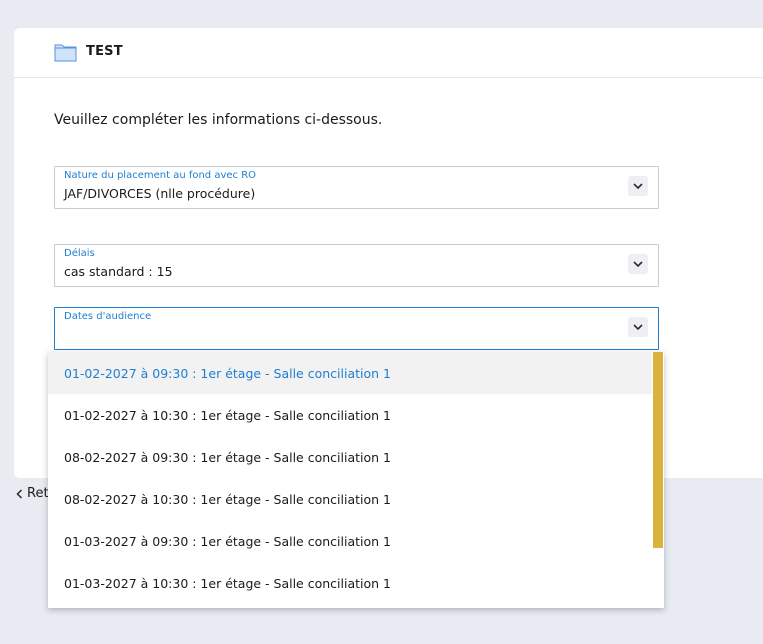  Describe the element at coordinates (65, 53) in the screenshot. I see `folder-icon` at that location.